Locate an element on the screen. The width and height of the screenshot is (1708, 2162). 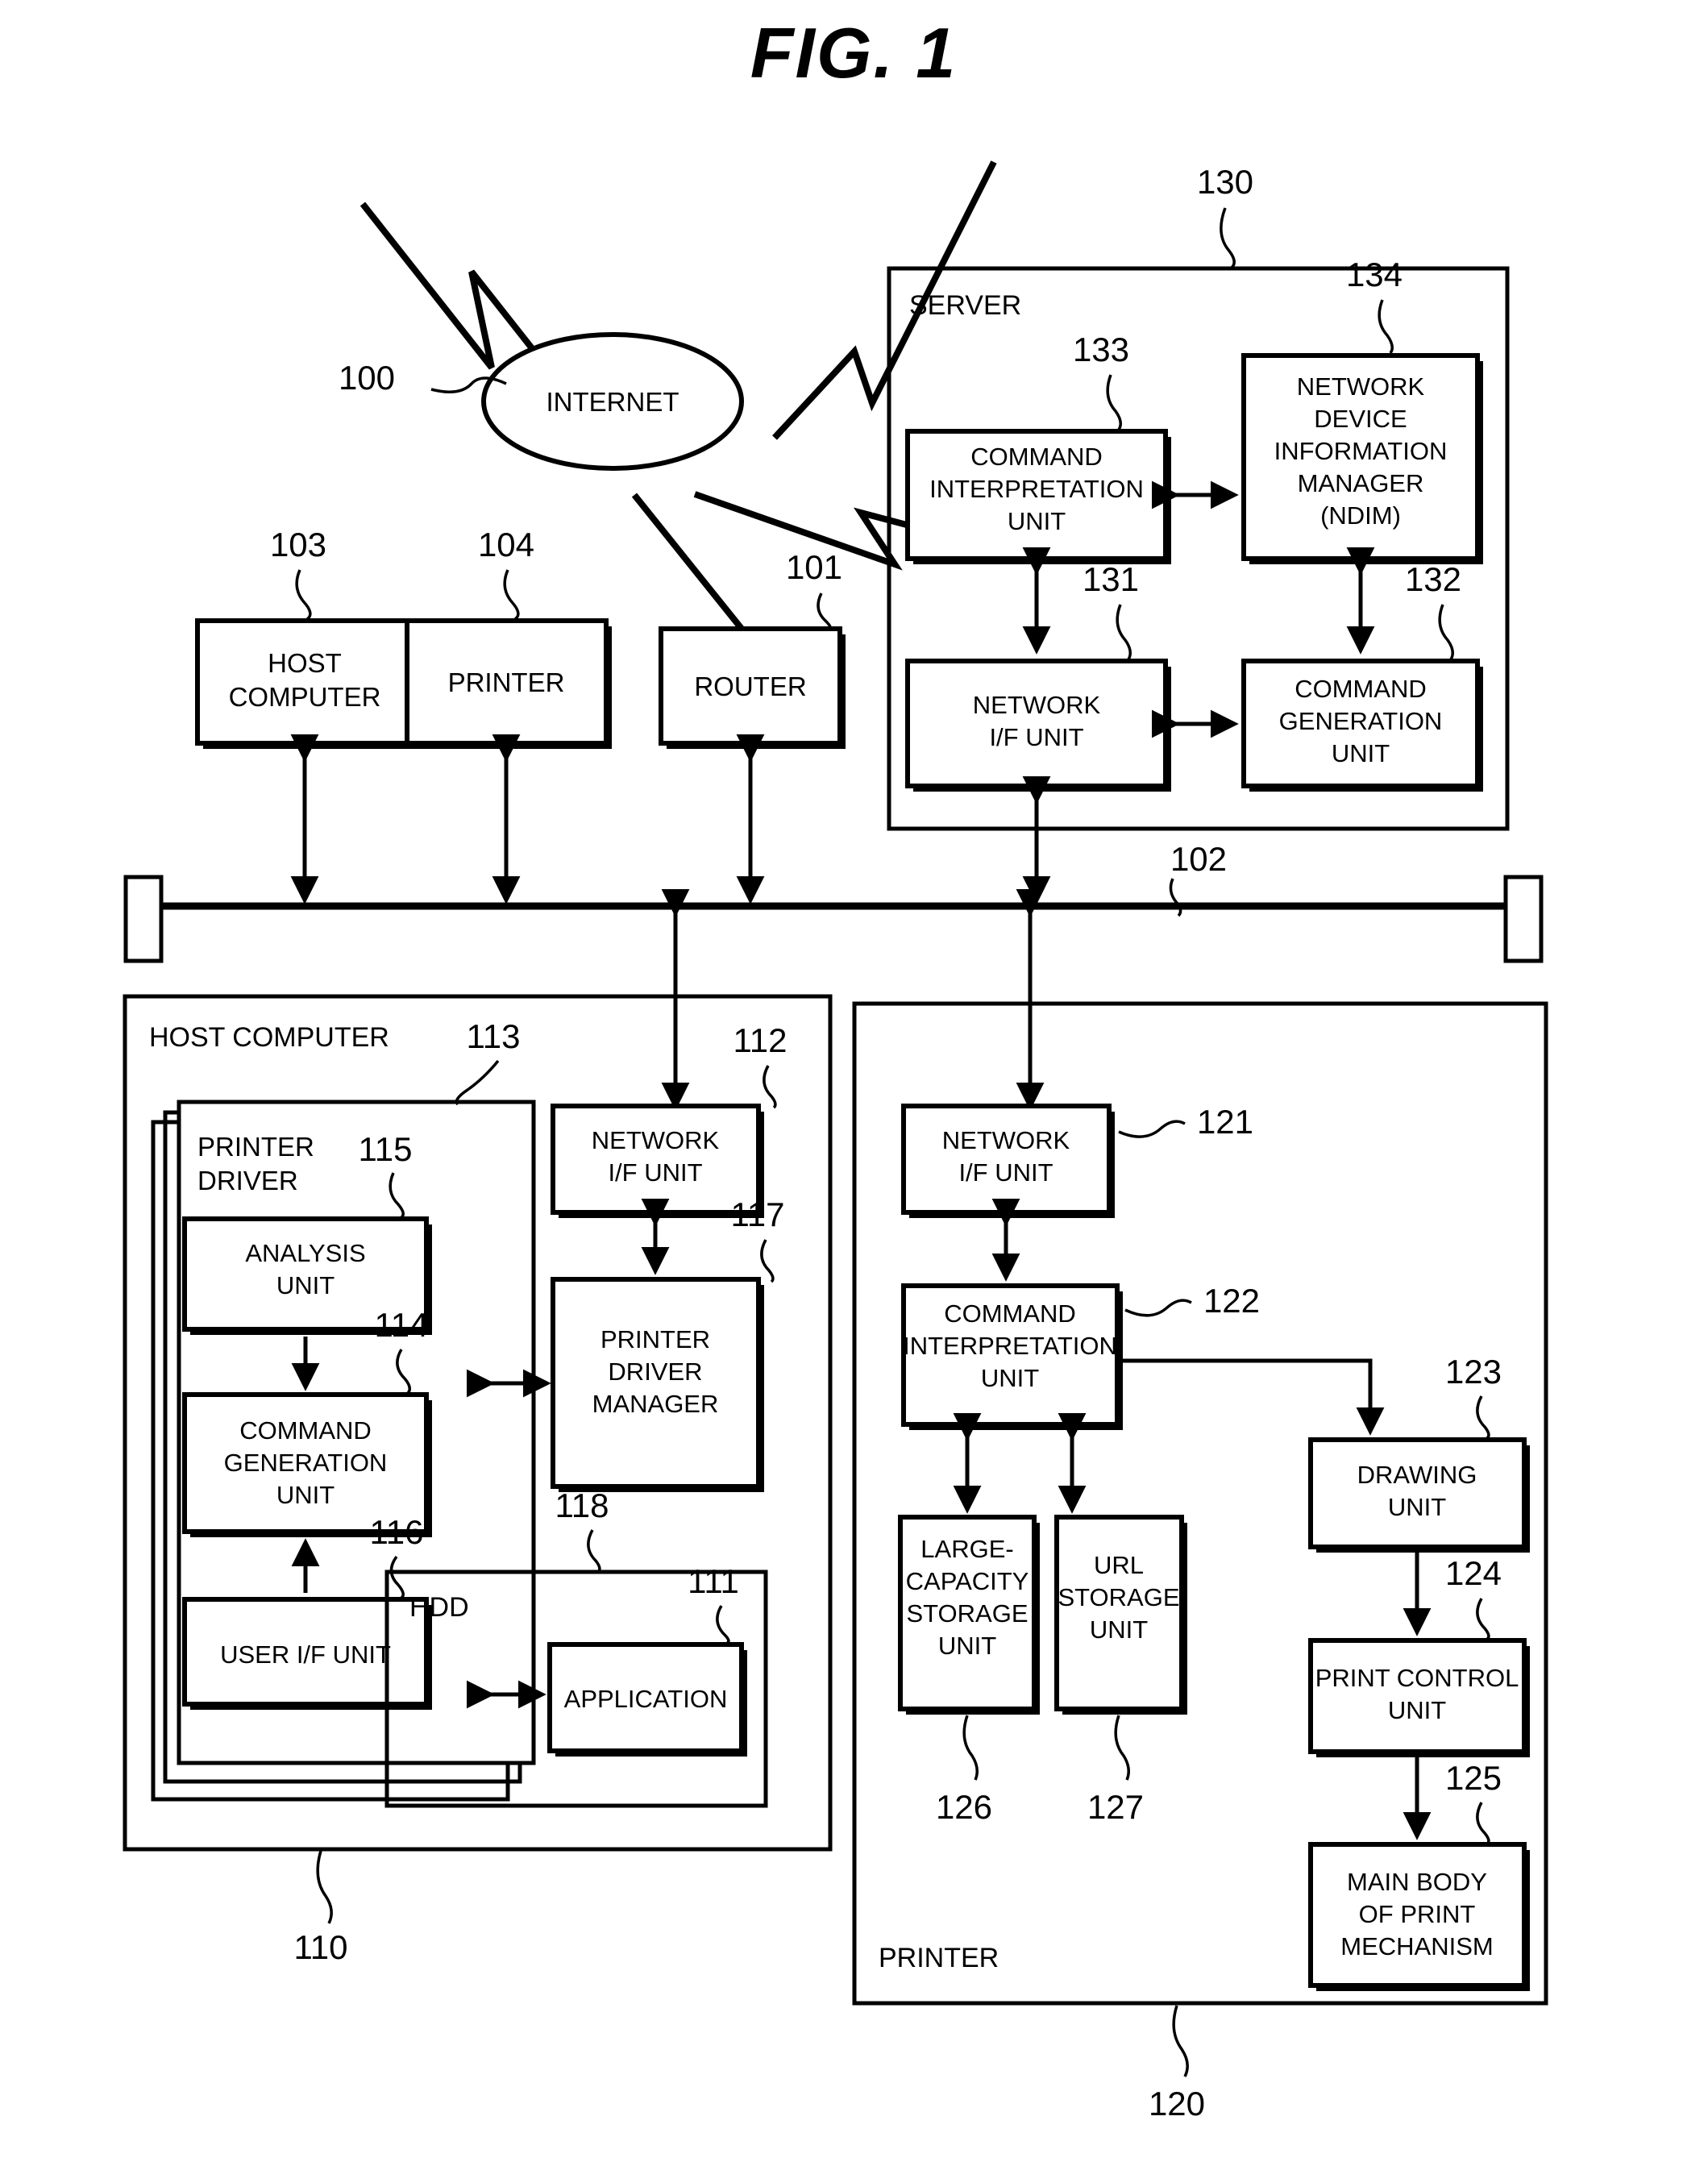
ref-116: 116 is located at coordinates (397, 1532).